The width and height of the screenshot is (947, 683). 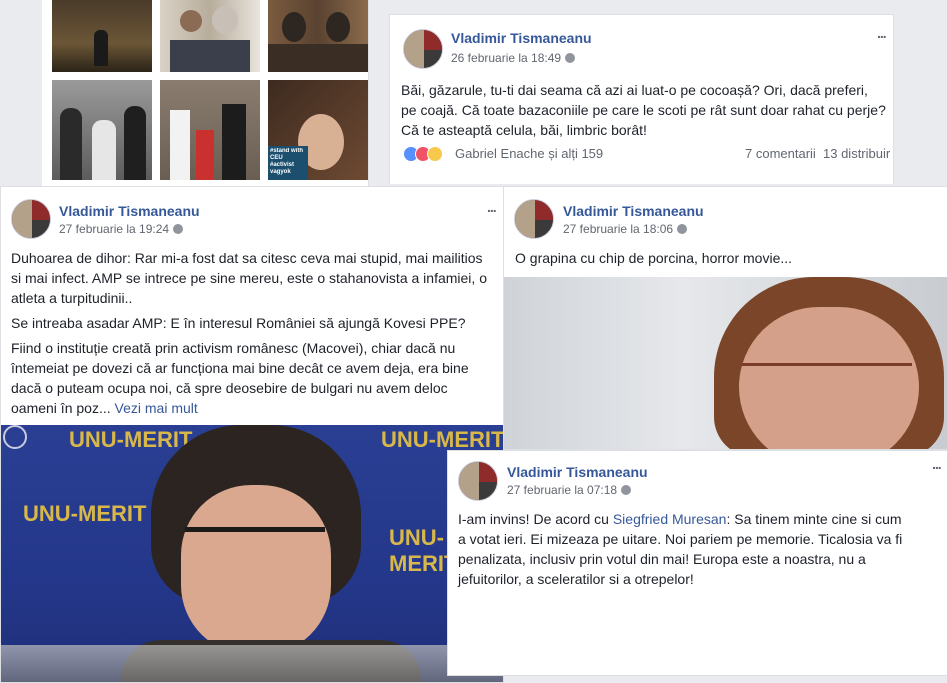 I want to click on post-date-text: 27 februarie la 07:18, so click(x=562, y=490).